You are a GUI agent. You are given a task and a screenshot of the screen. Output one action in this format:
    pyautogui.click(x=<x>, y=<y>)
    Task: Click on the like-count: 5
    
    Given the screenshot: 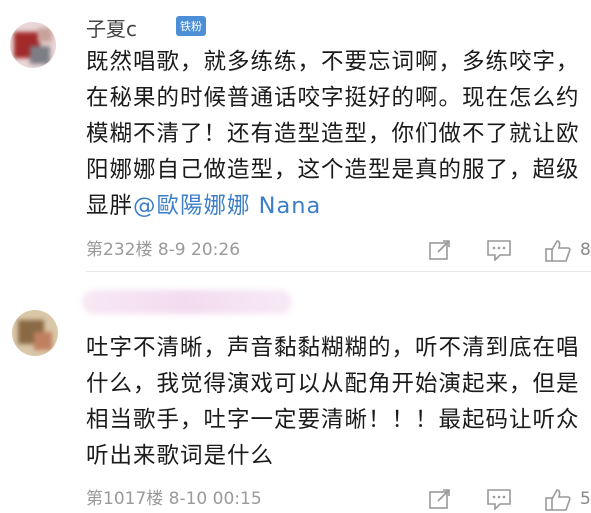 What is the action you would take?
    pyautogui.click(x=585, y=499)
    